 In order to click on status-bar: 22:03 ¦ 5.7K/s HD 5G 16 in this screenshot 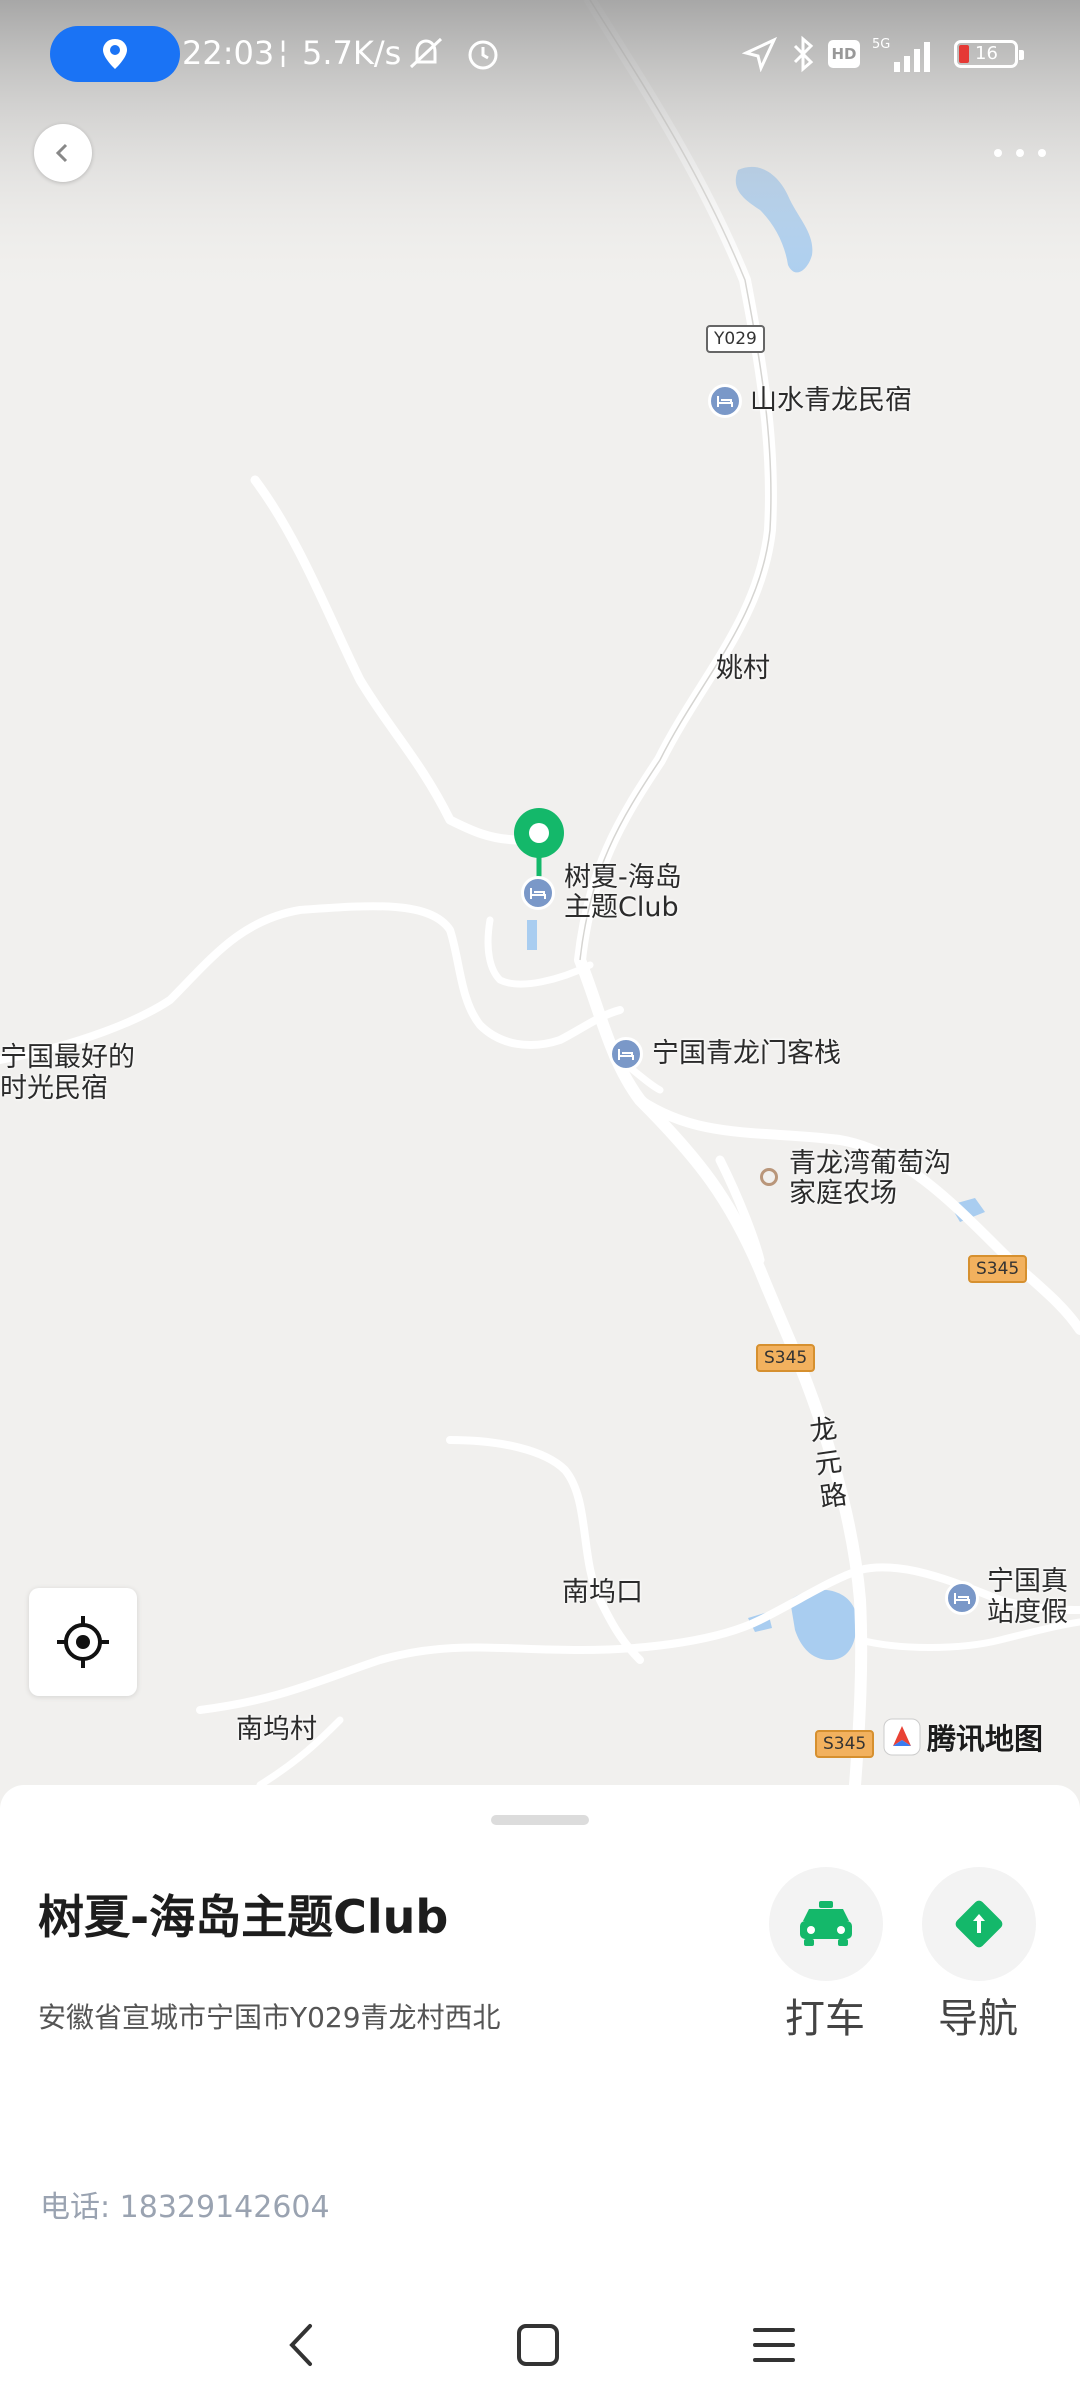, I will do `click(540, 55)`.